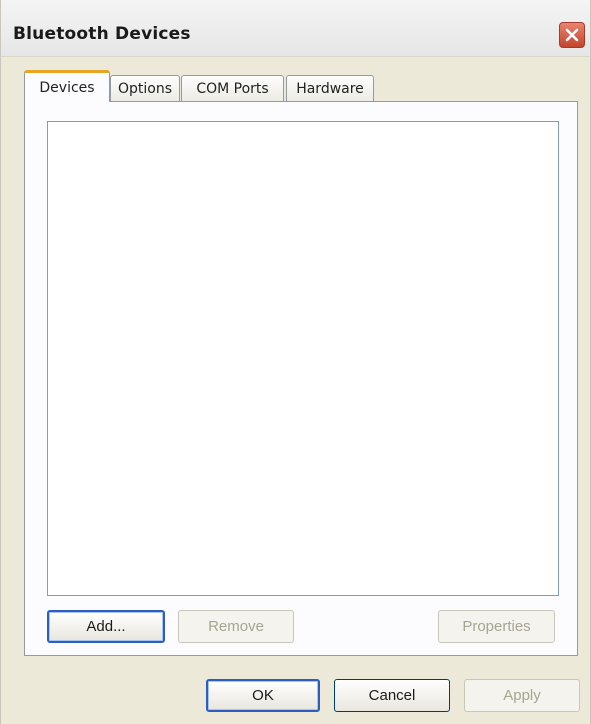  Describe the element at coordinates (236, 626) in the screenshot. I see `remove-button: Remove` at that location.